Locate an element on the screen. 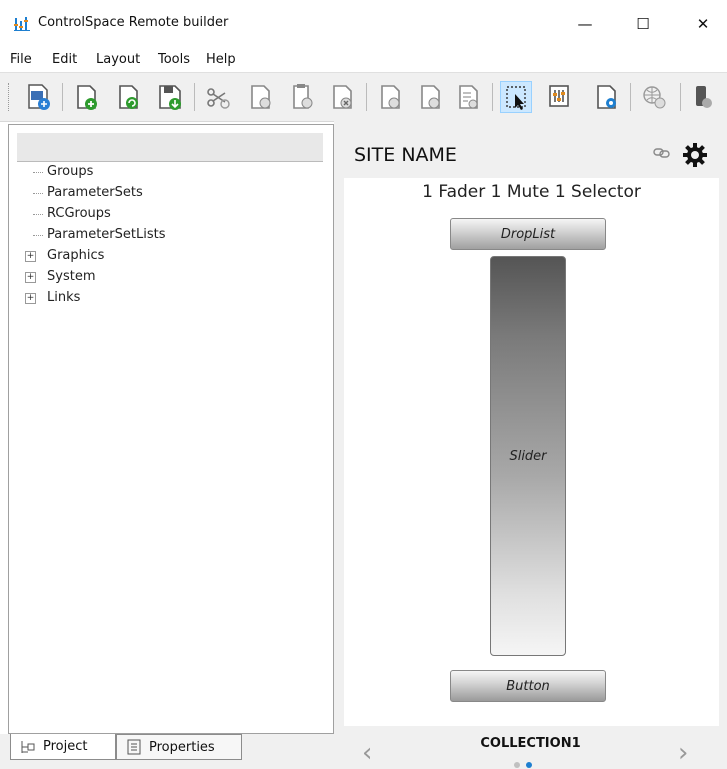 This screenshot has width=727, height=769. refresh-page-icon is located at coordinates (128, 97).